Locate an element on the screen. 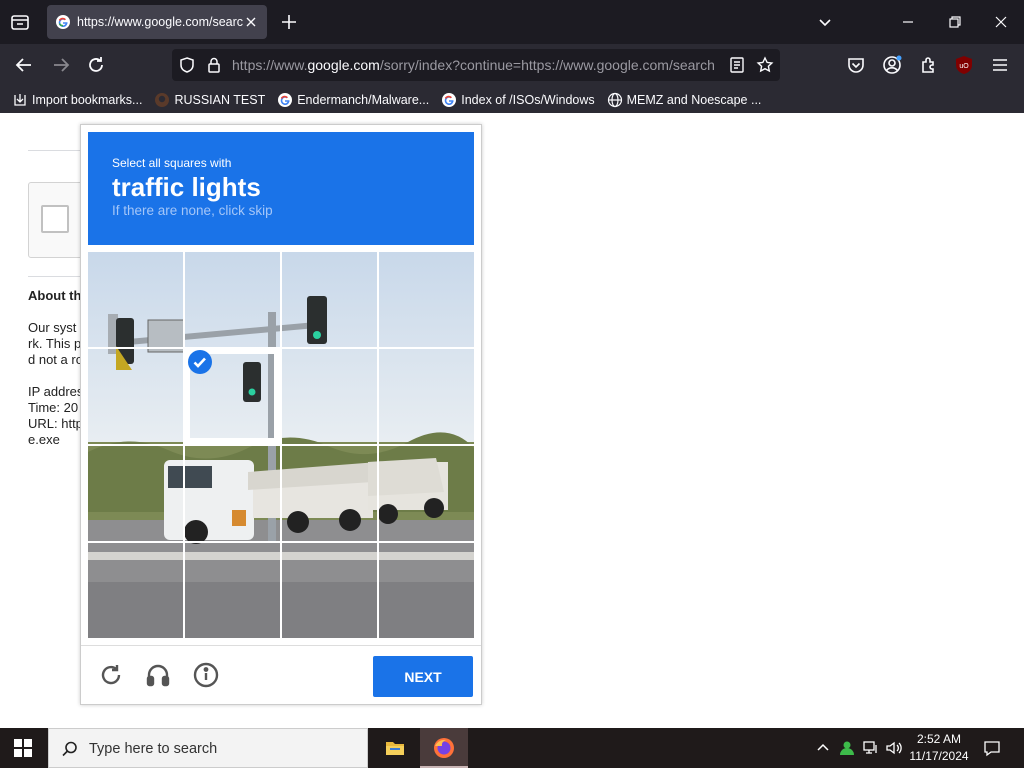 This screenshot has width=1024, height=768. active-tab: https://www.google.com/search? is located at coordinates (157, 22).